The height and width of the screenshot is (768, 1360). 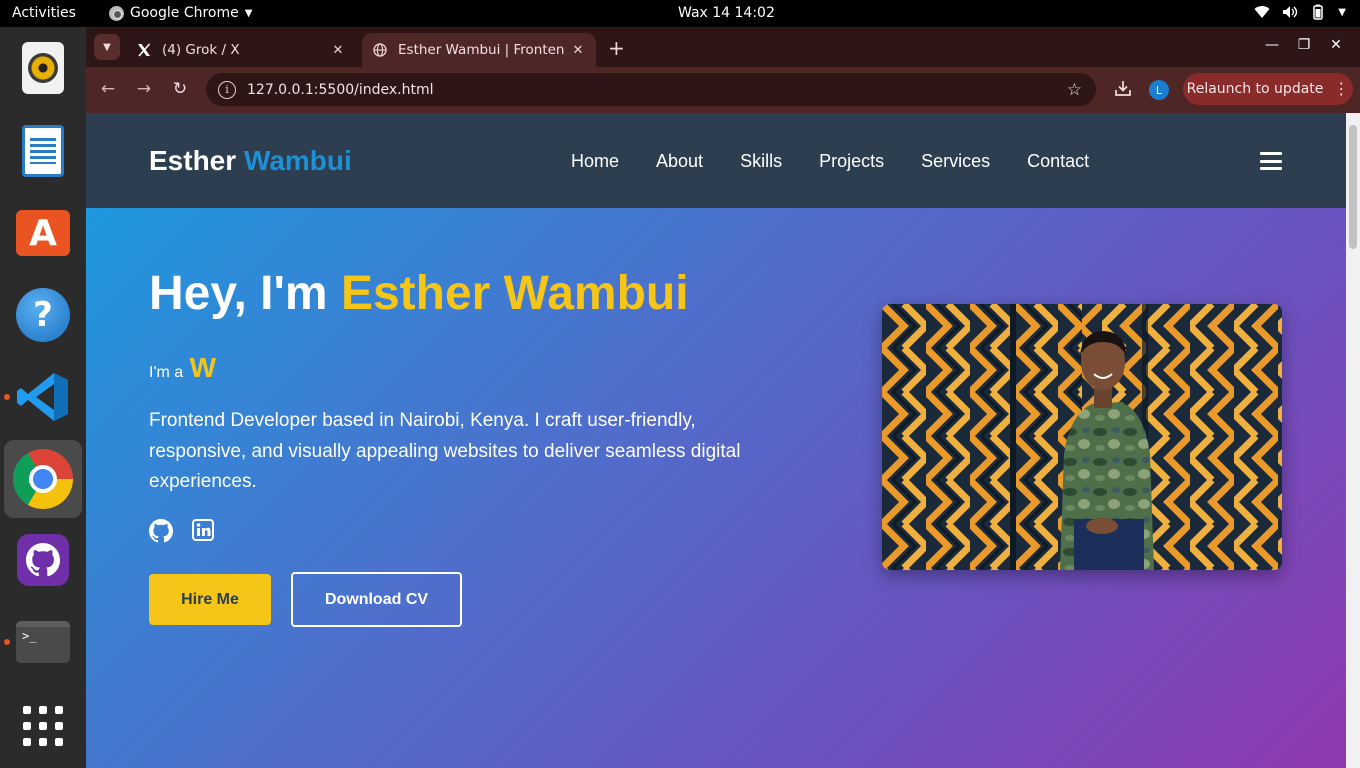 I want to click on writer-launcher, so click(x=43, y=151).